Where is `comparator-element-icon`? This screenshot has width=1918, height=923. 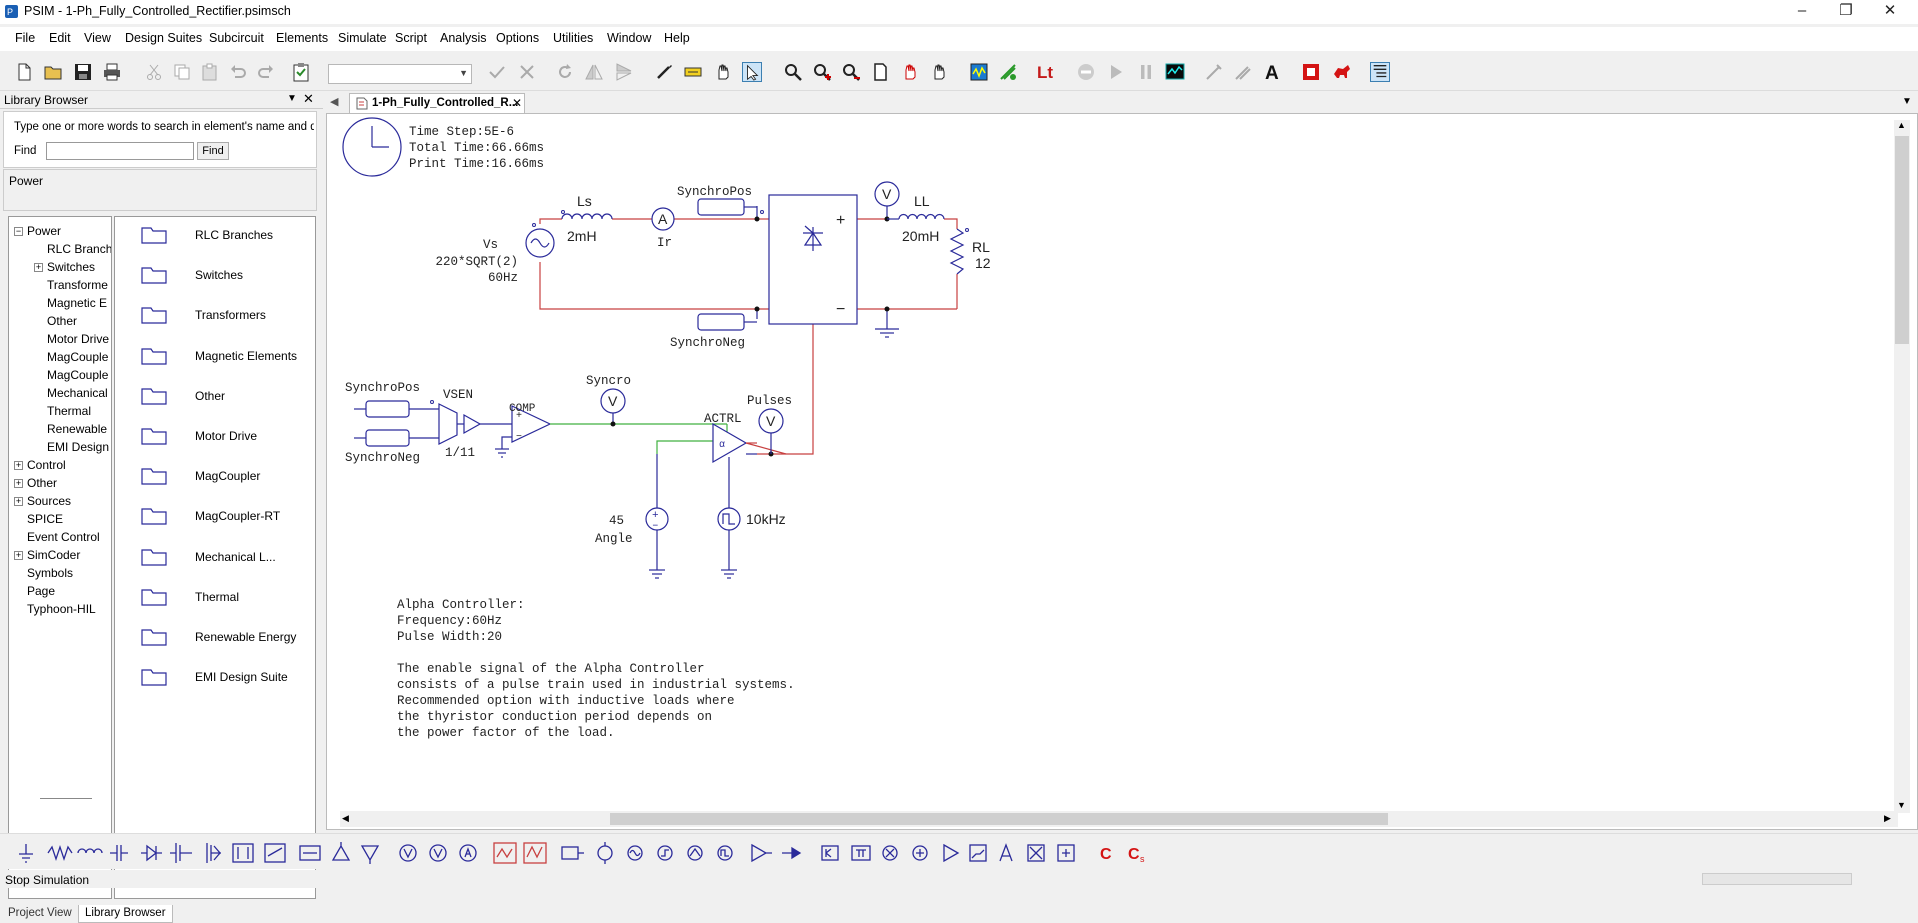
comparator-element-icon is located at coordinates (951, 853).